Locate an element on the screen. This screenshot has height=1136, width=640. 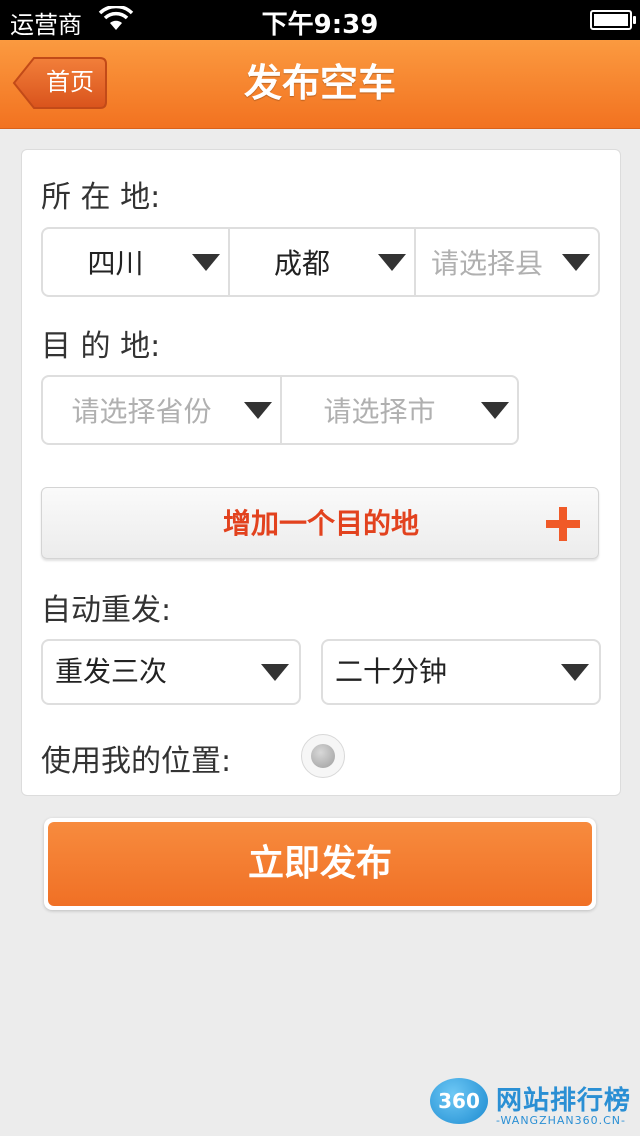
battery-icon is located at coordinates (613, 20).